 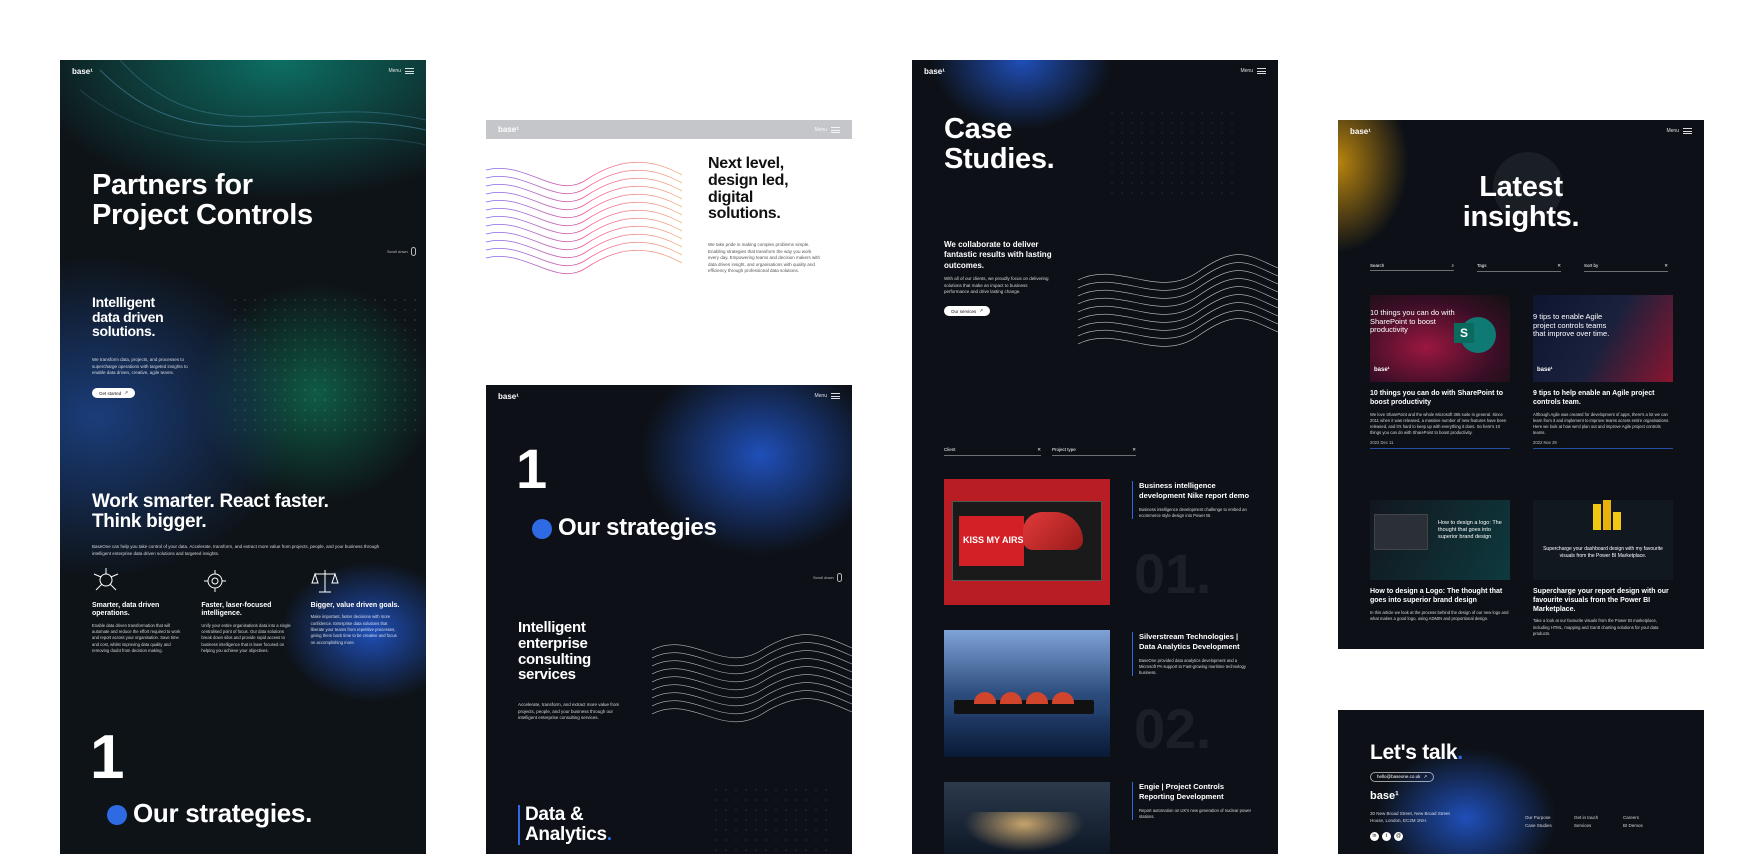 I want to click on social-links: in t @, so click(x=1386, y=836).